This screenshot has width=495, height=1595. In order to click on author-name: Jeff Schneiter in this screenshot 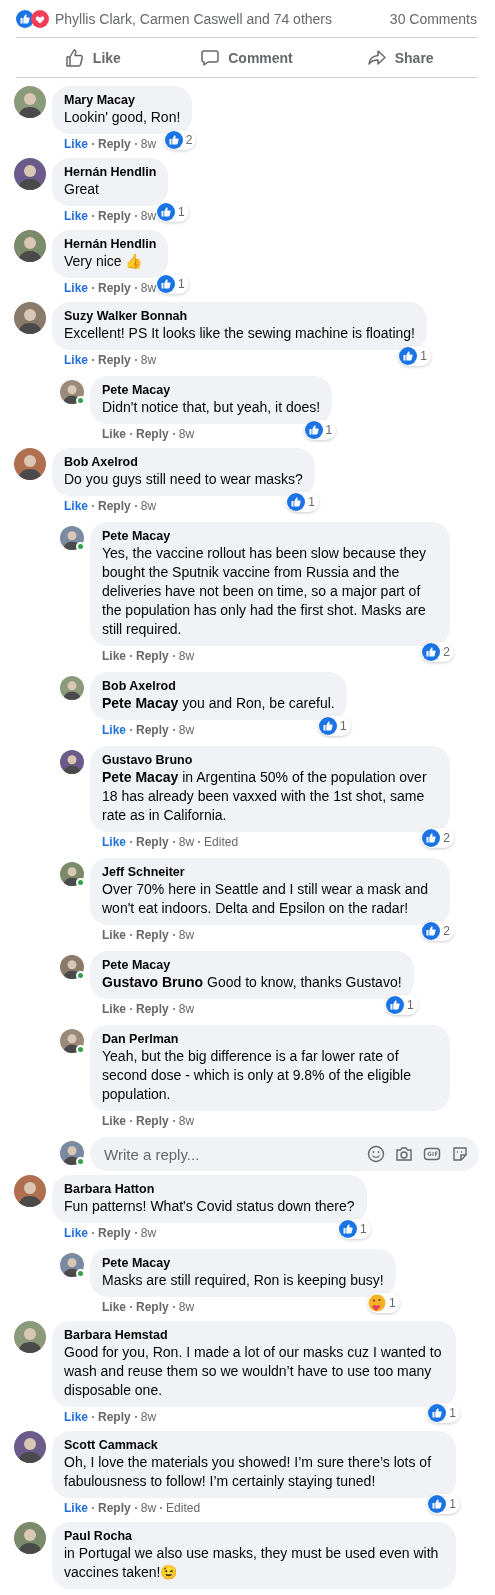, I will do `click(270, 872)`.